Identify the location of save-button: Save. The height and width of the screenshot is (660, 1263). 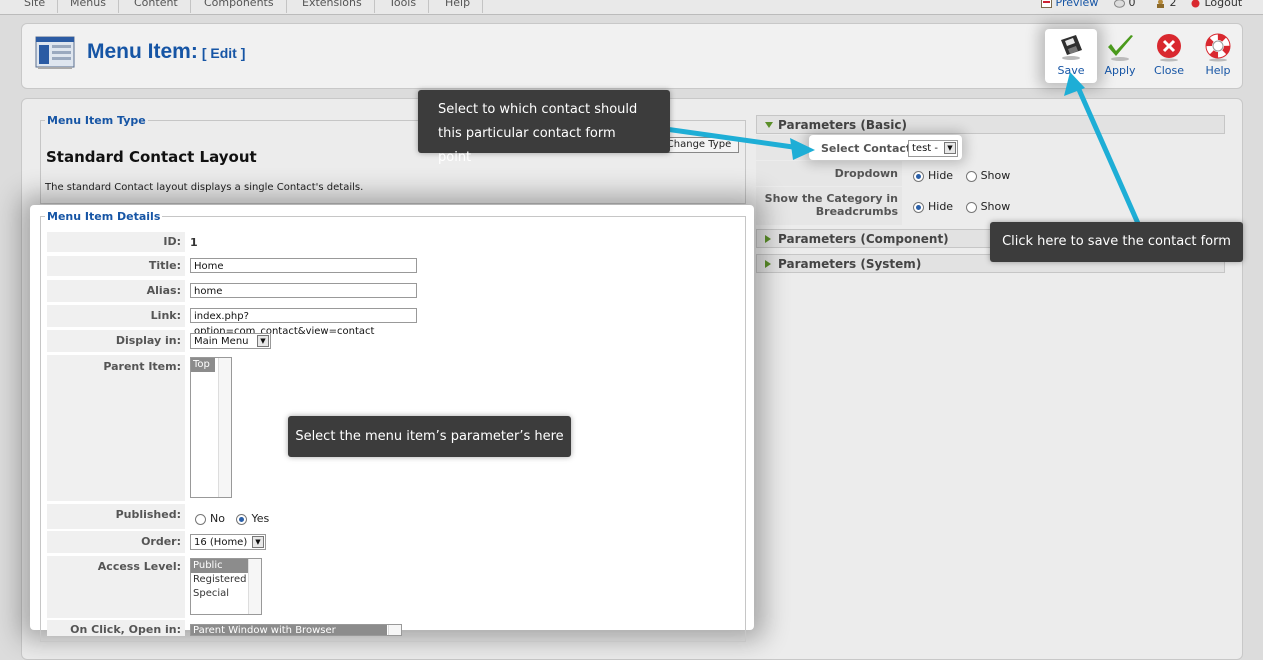
(1071, 57).